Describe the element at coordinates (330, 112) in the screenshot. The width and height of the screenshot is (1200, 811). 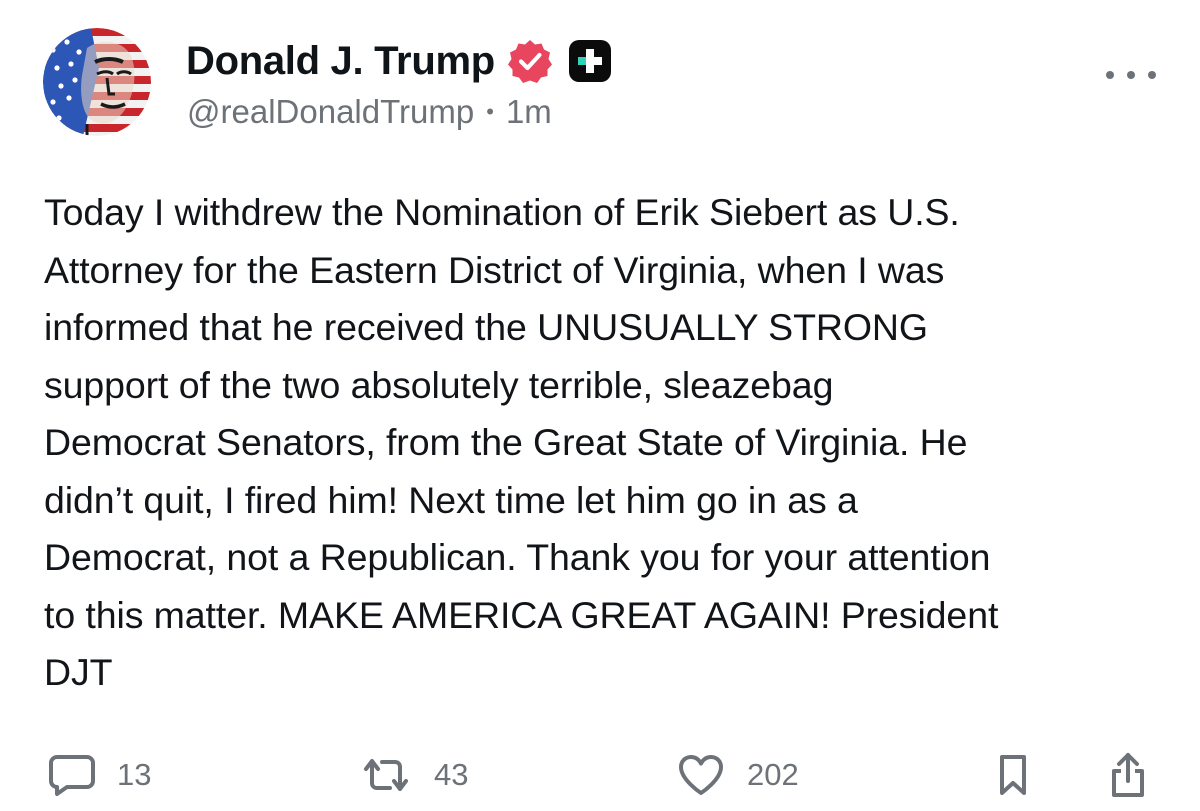
I see `author-handle: @realDonaldTrump` at that location.